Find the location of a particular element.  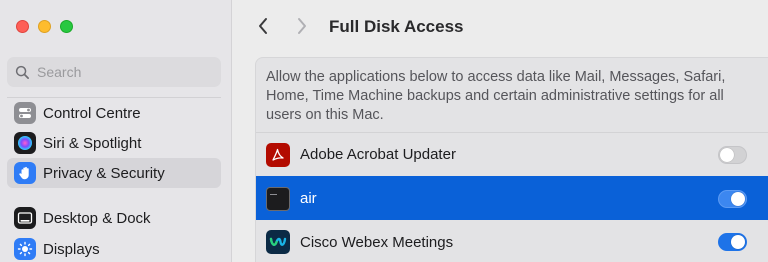

app-name: Cisco Webex Meetings is located at coordinates (377, 242).